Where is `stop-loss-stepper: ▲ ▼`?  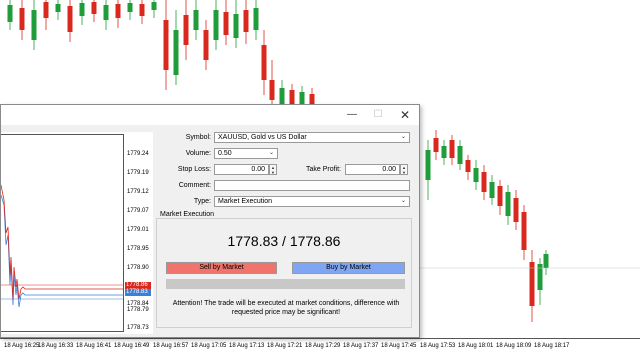 stop-loss-stepper: ▲ ▼ is located at coordinates (273, 169).